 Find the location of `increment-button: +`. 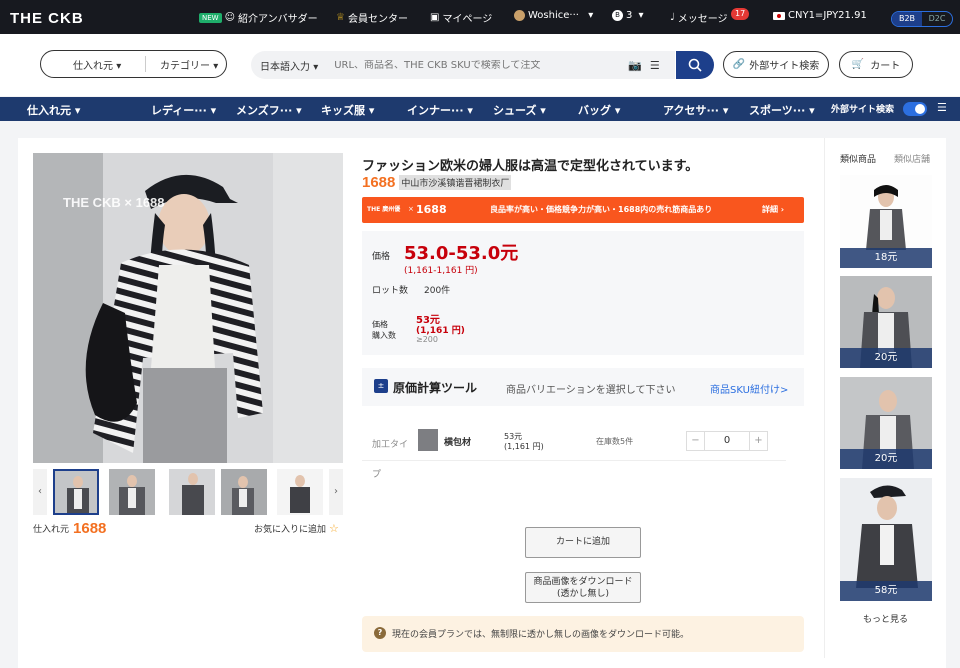

increment-button: + is located at coordinates (758, 441).